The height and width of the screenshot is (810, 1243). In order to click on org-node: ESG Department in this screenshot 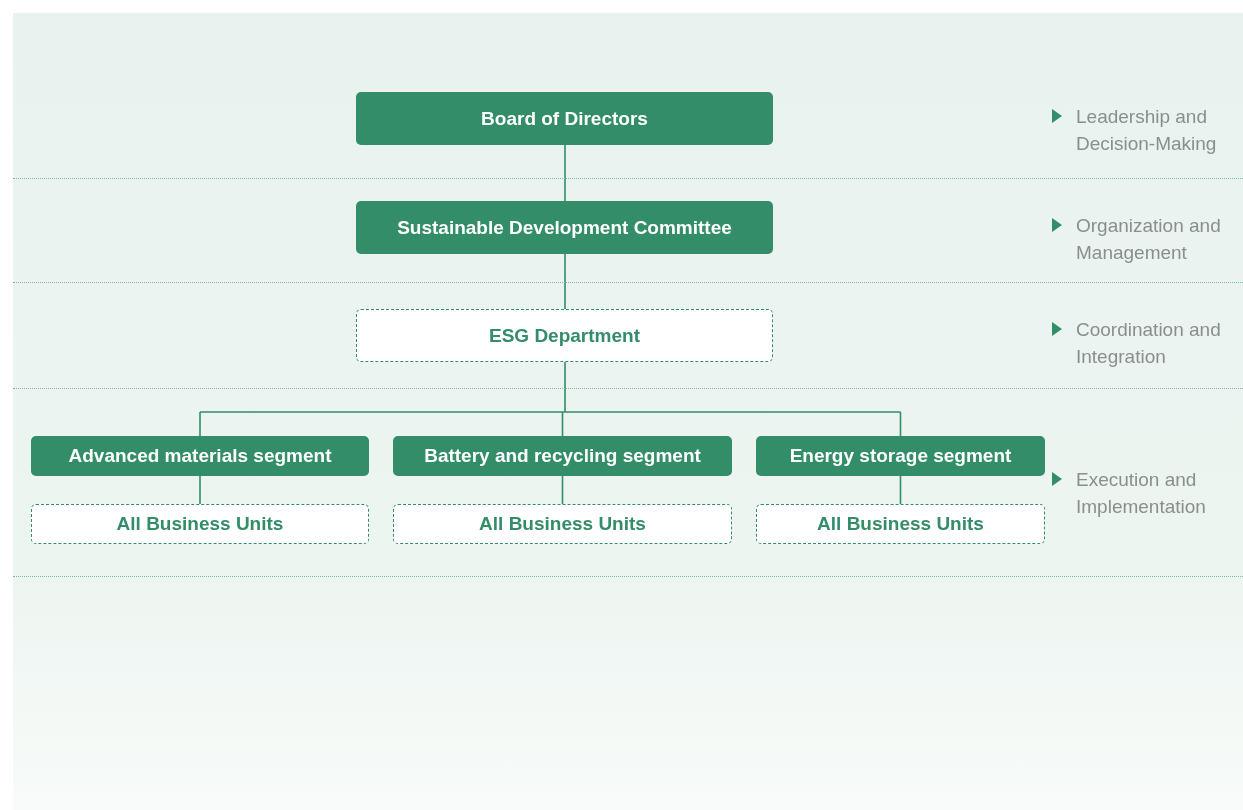, I will do `click(564, 335)`.